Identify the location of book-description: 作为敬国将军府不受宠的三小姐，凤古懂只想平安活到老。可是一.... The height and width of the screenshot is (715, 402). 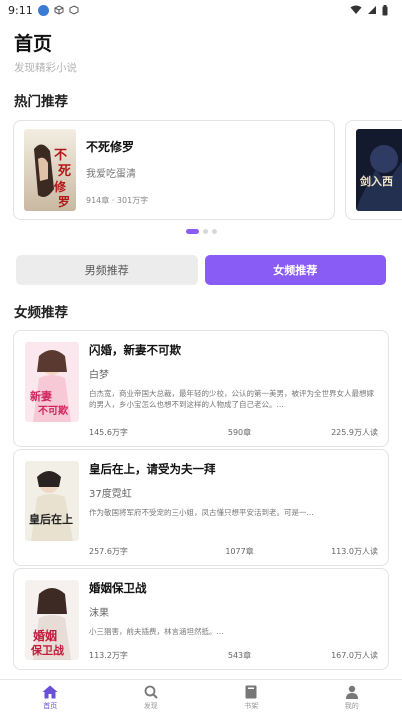
(201, 512).